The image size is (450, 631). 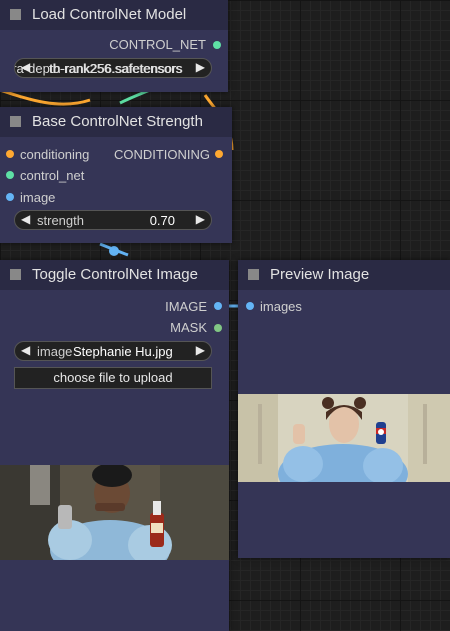 What do you see at coordinates (218, 306) in the screenshot?
I see `output-socket-image` at bounding box center [218, 306].